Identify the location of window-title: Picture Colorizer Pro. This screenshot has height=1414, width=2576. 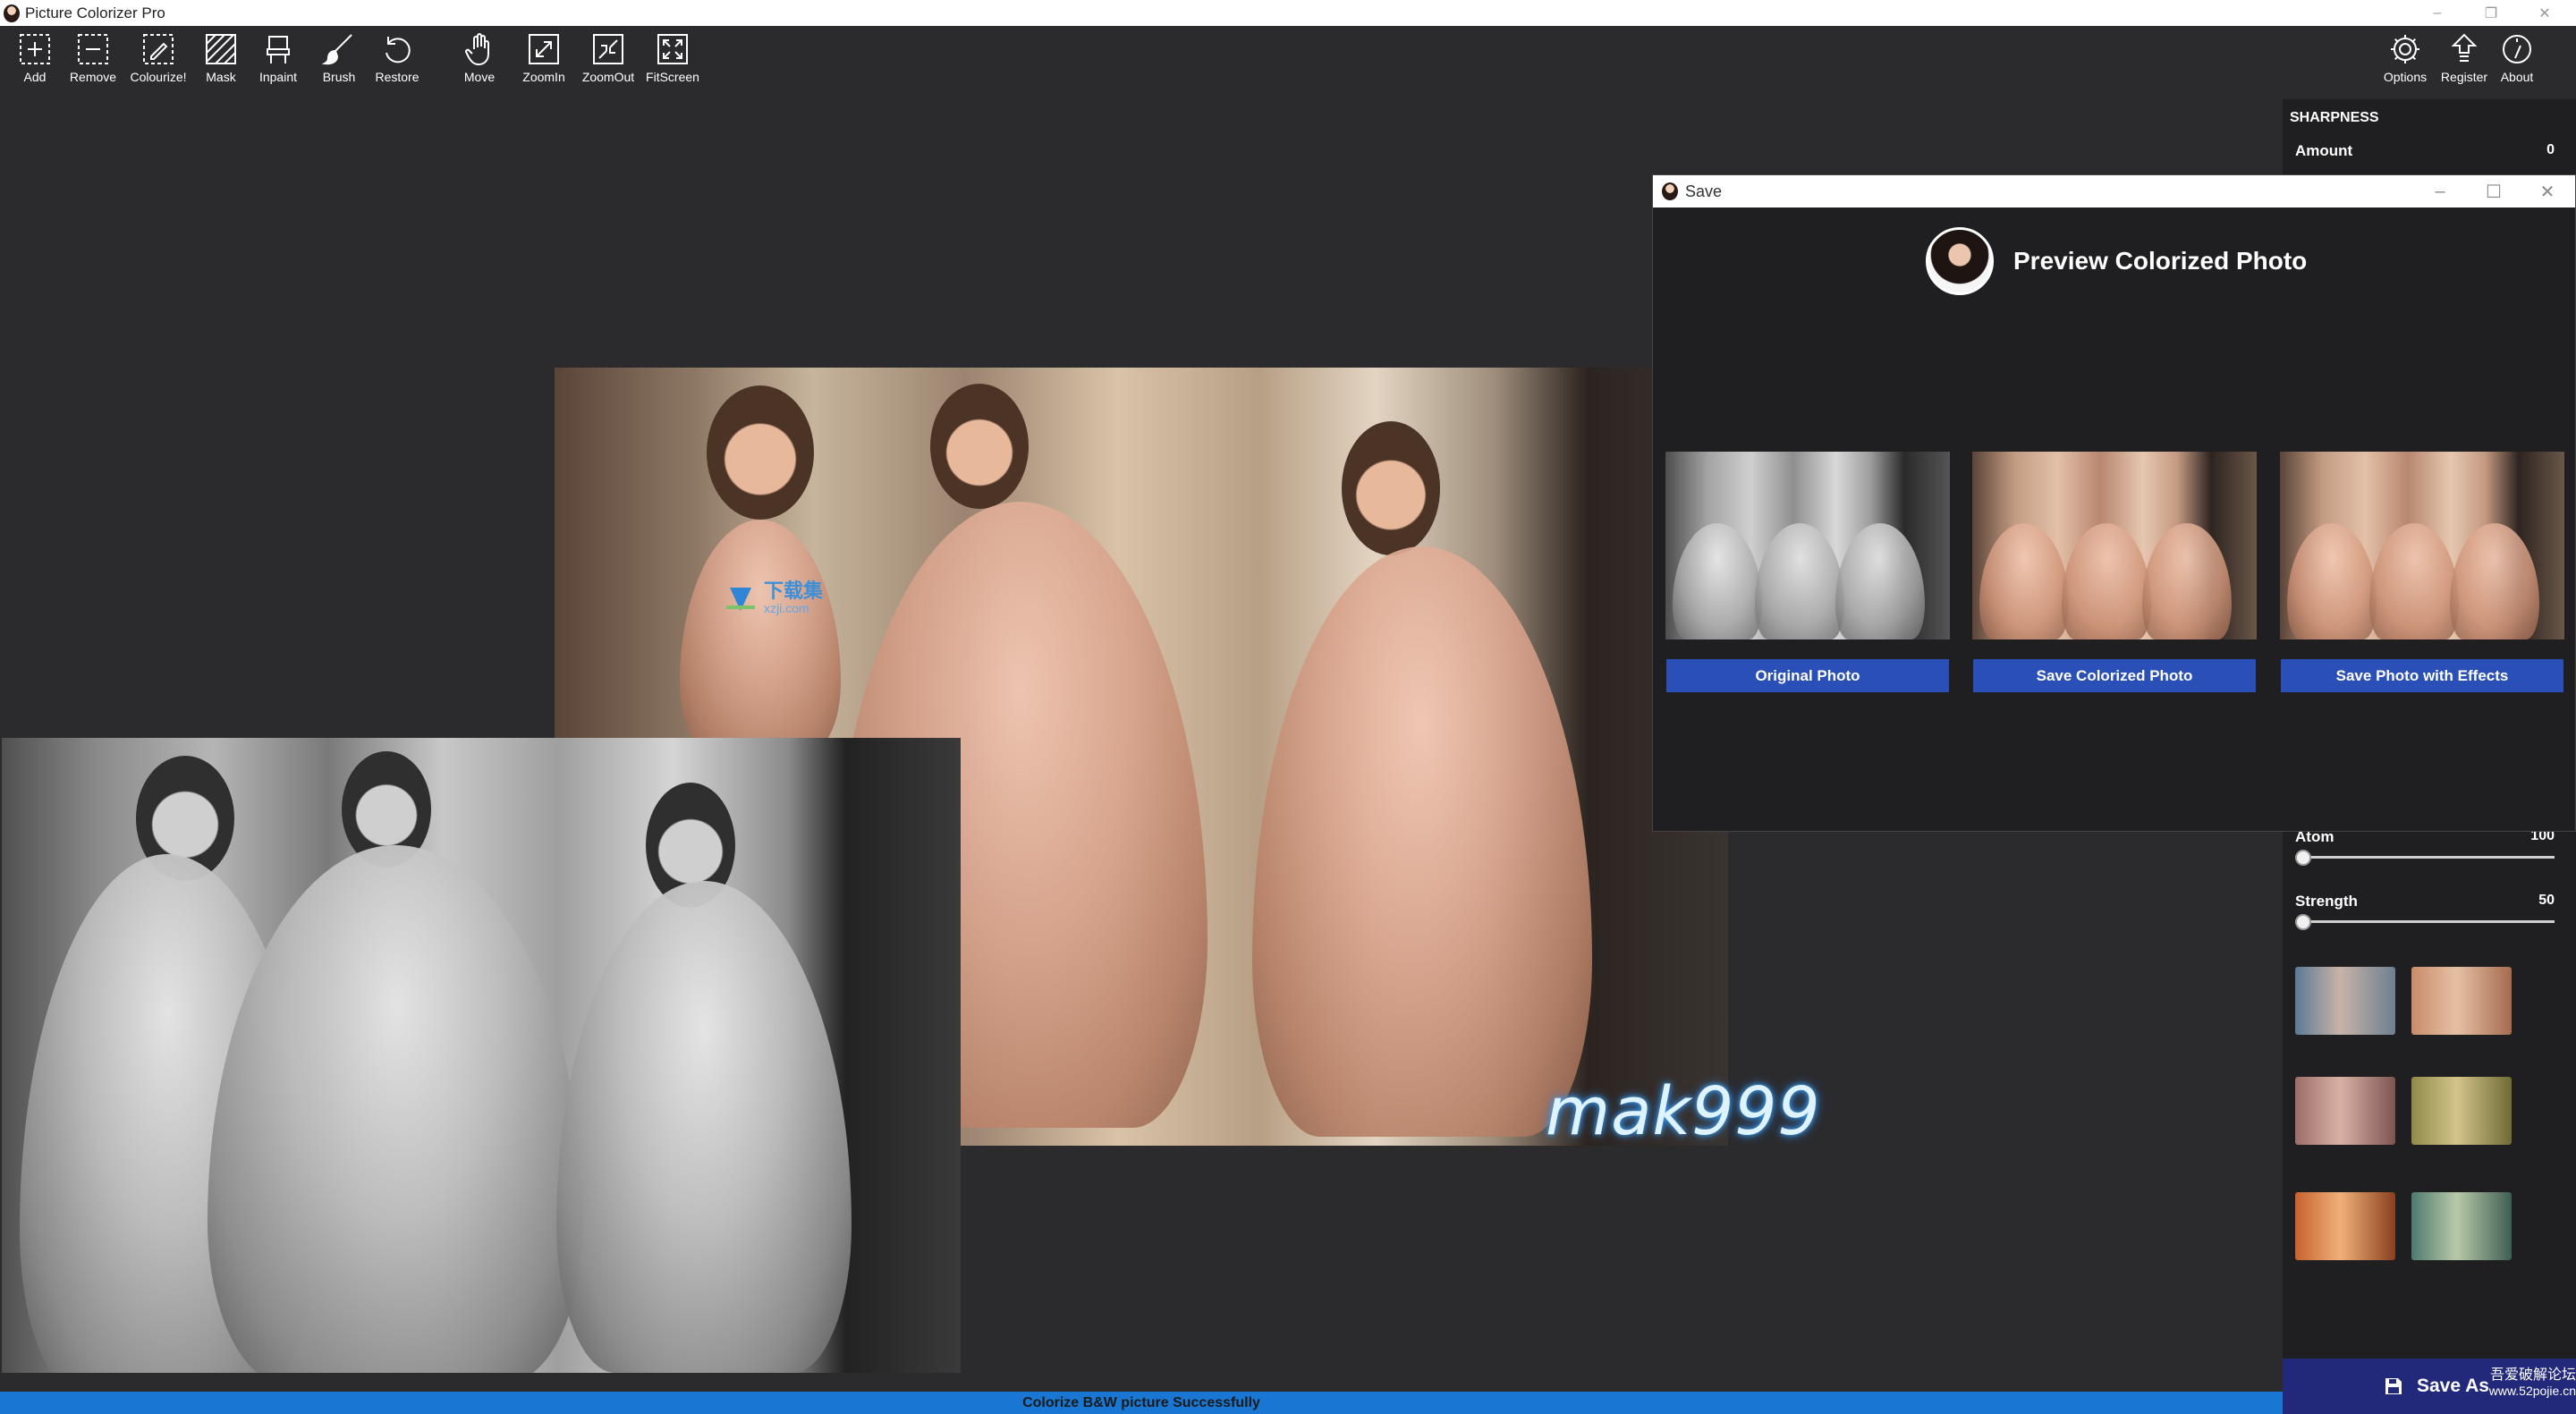
(95, 12).